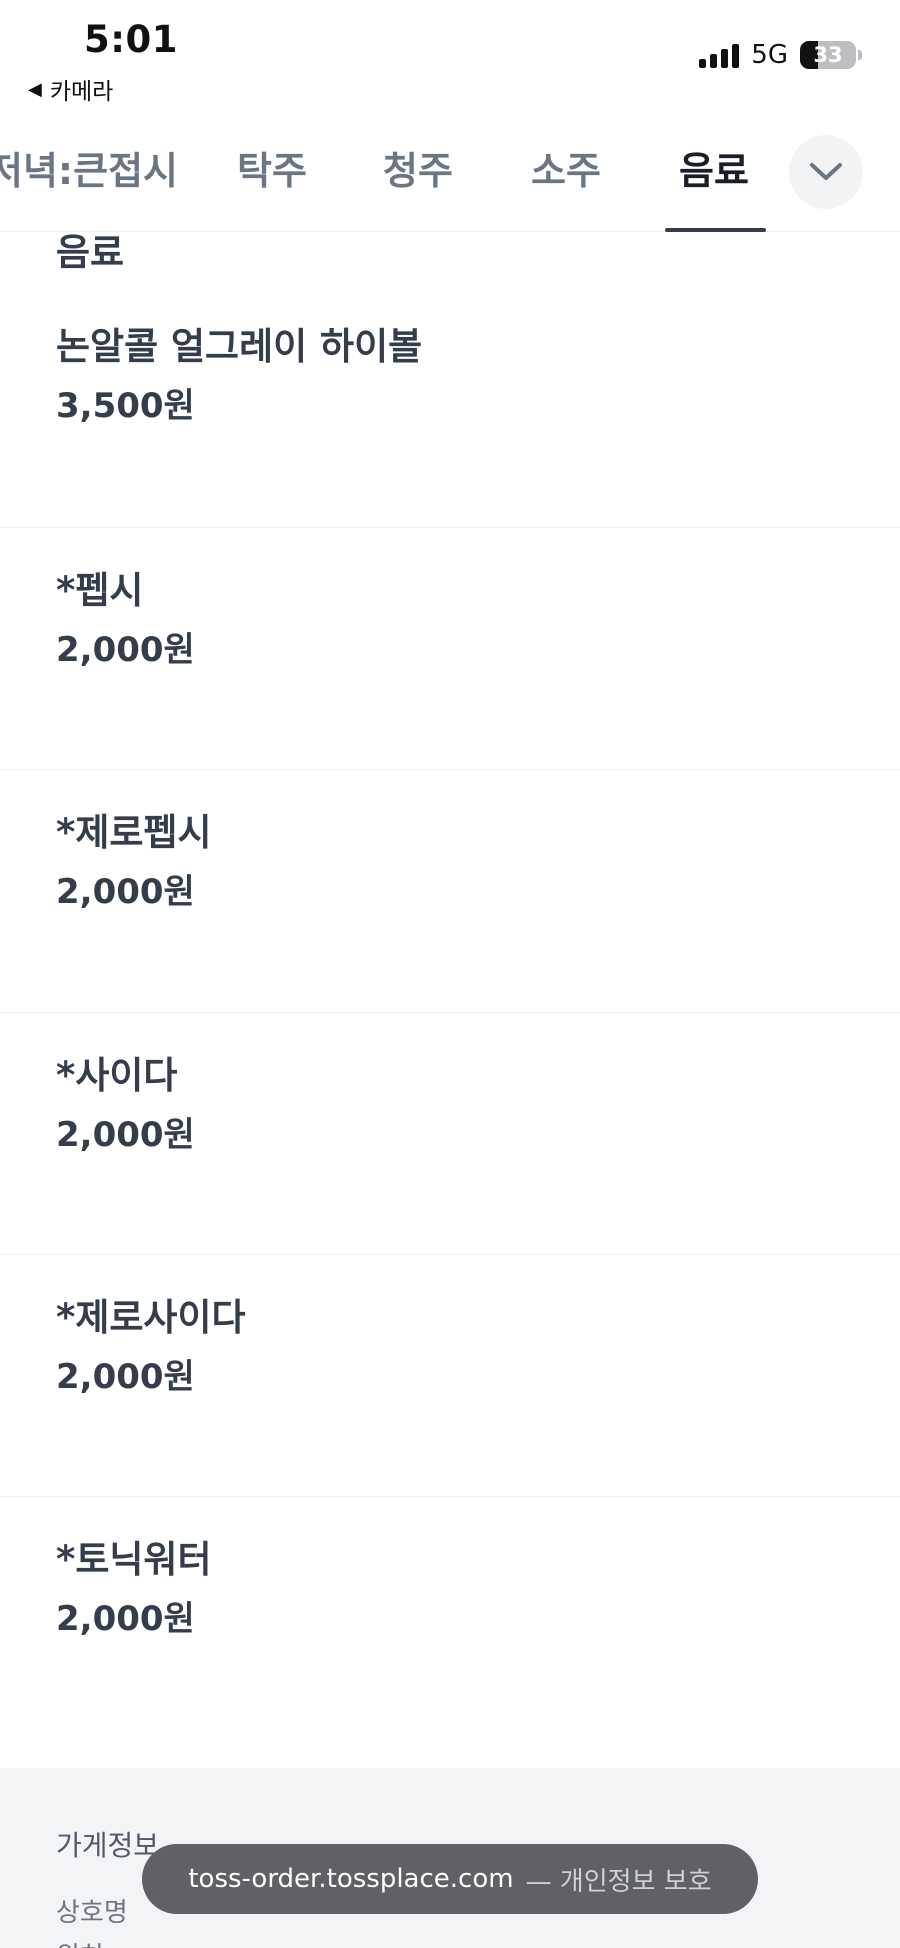  What do you see at coordinates (719, 55) in the screenshot?
I see `cellular-signal-icon` at bounding box center [719, 55].